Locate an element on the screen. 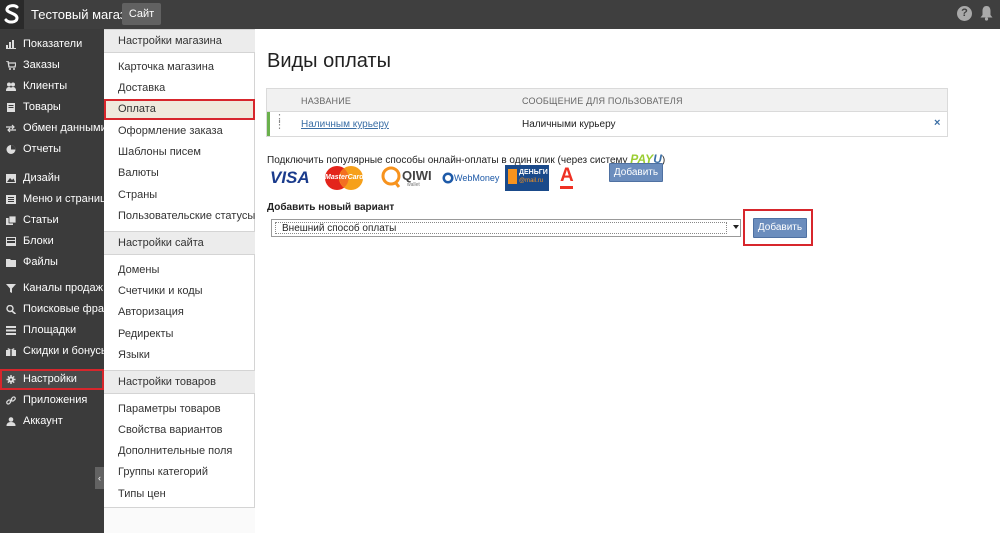 The height and width of the screenshot is (533, 1000). submenu-item-counters: Счетчики и коды is located at coordinates (179, 291).